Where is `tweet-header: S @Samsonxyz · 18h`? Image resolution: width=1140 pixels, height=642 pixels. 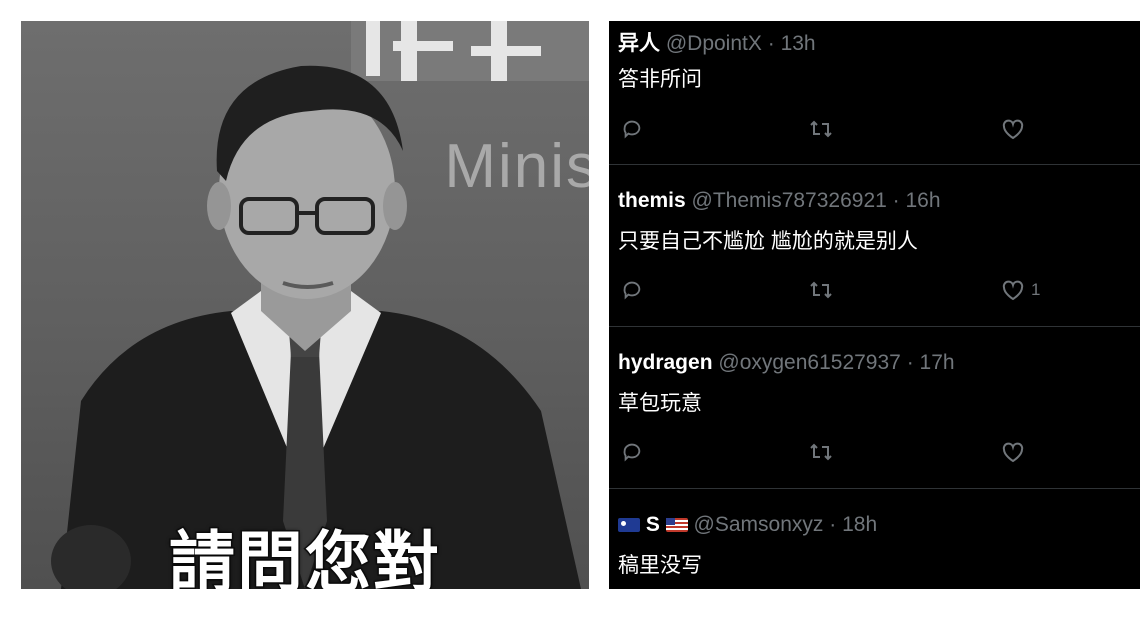
tweet-header: S @Samsonxyz · 18h is located at coordinates (747, 525).